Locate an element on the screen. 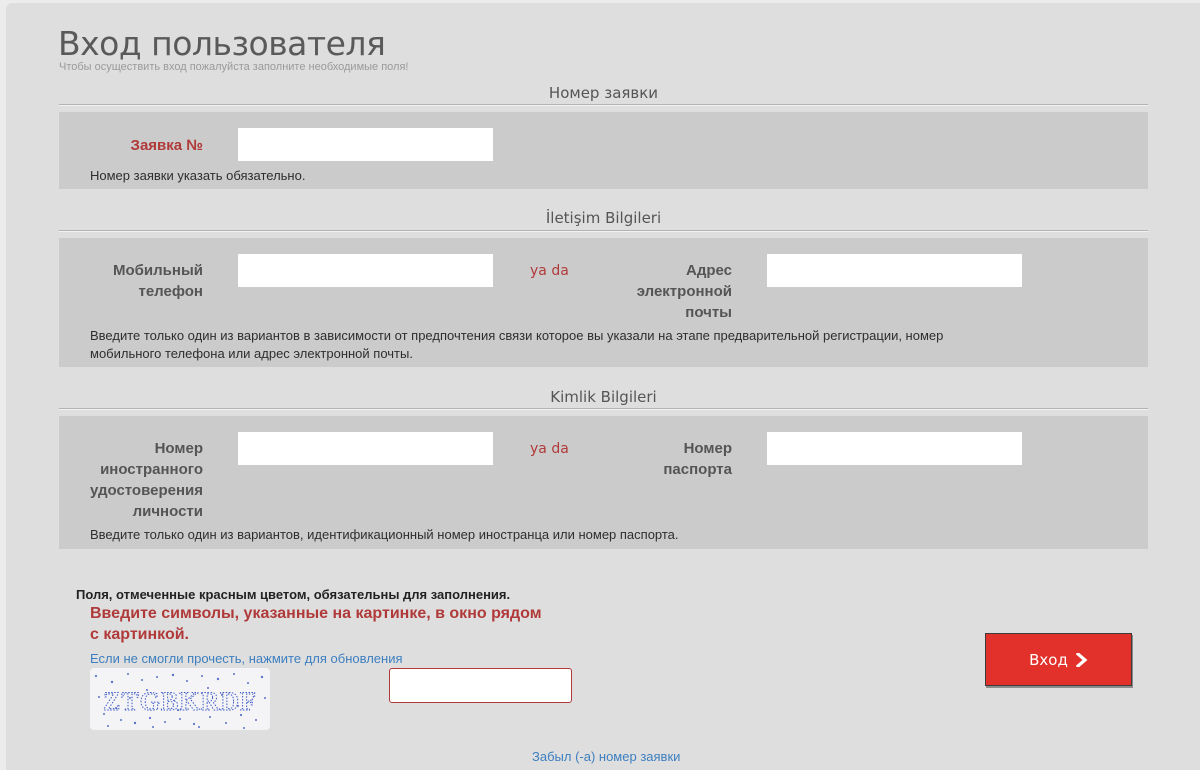  passport-input is located at coordinates (894, 448).